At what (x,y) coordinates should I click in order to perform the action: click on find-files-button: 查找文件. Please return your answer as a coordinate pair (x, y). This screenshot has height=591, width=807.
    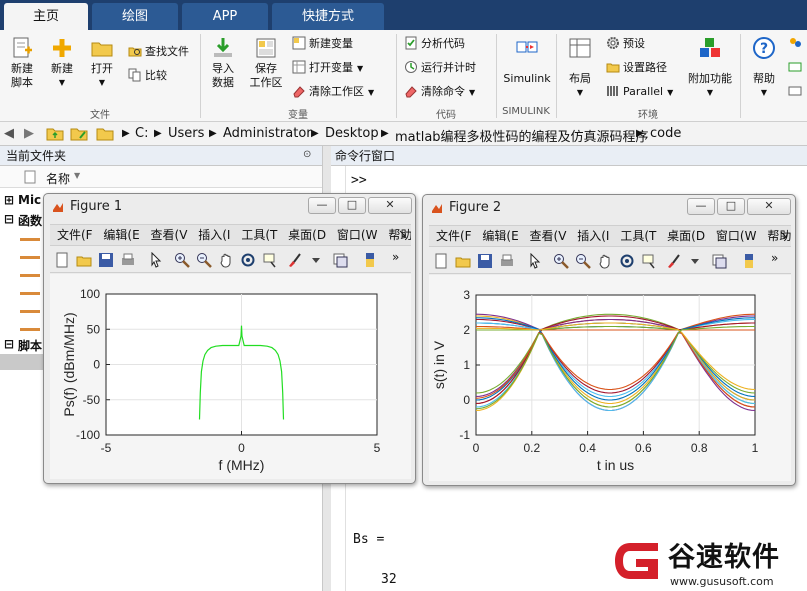
    Looking at the image, I should click on (158, 52).